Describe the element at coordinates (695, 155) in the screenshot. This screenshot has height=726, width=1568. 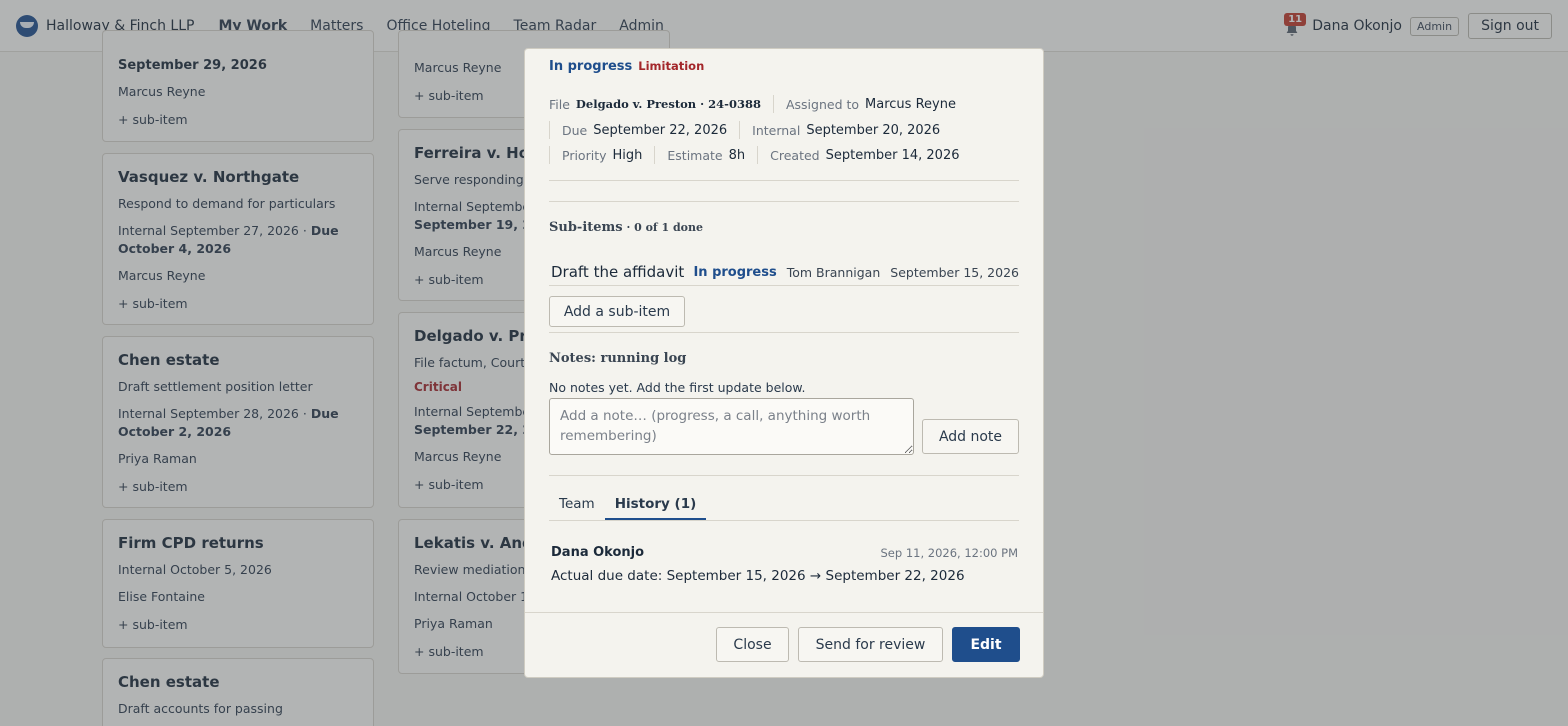
I see `estimate-label: Estimate` at that location.